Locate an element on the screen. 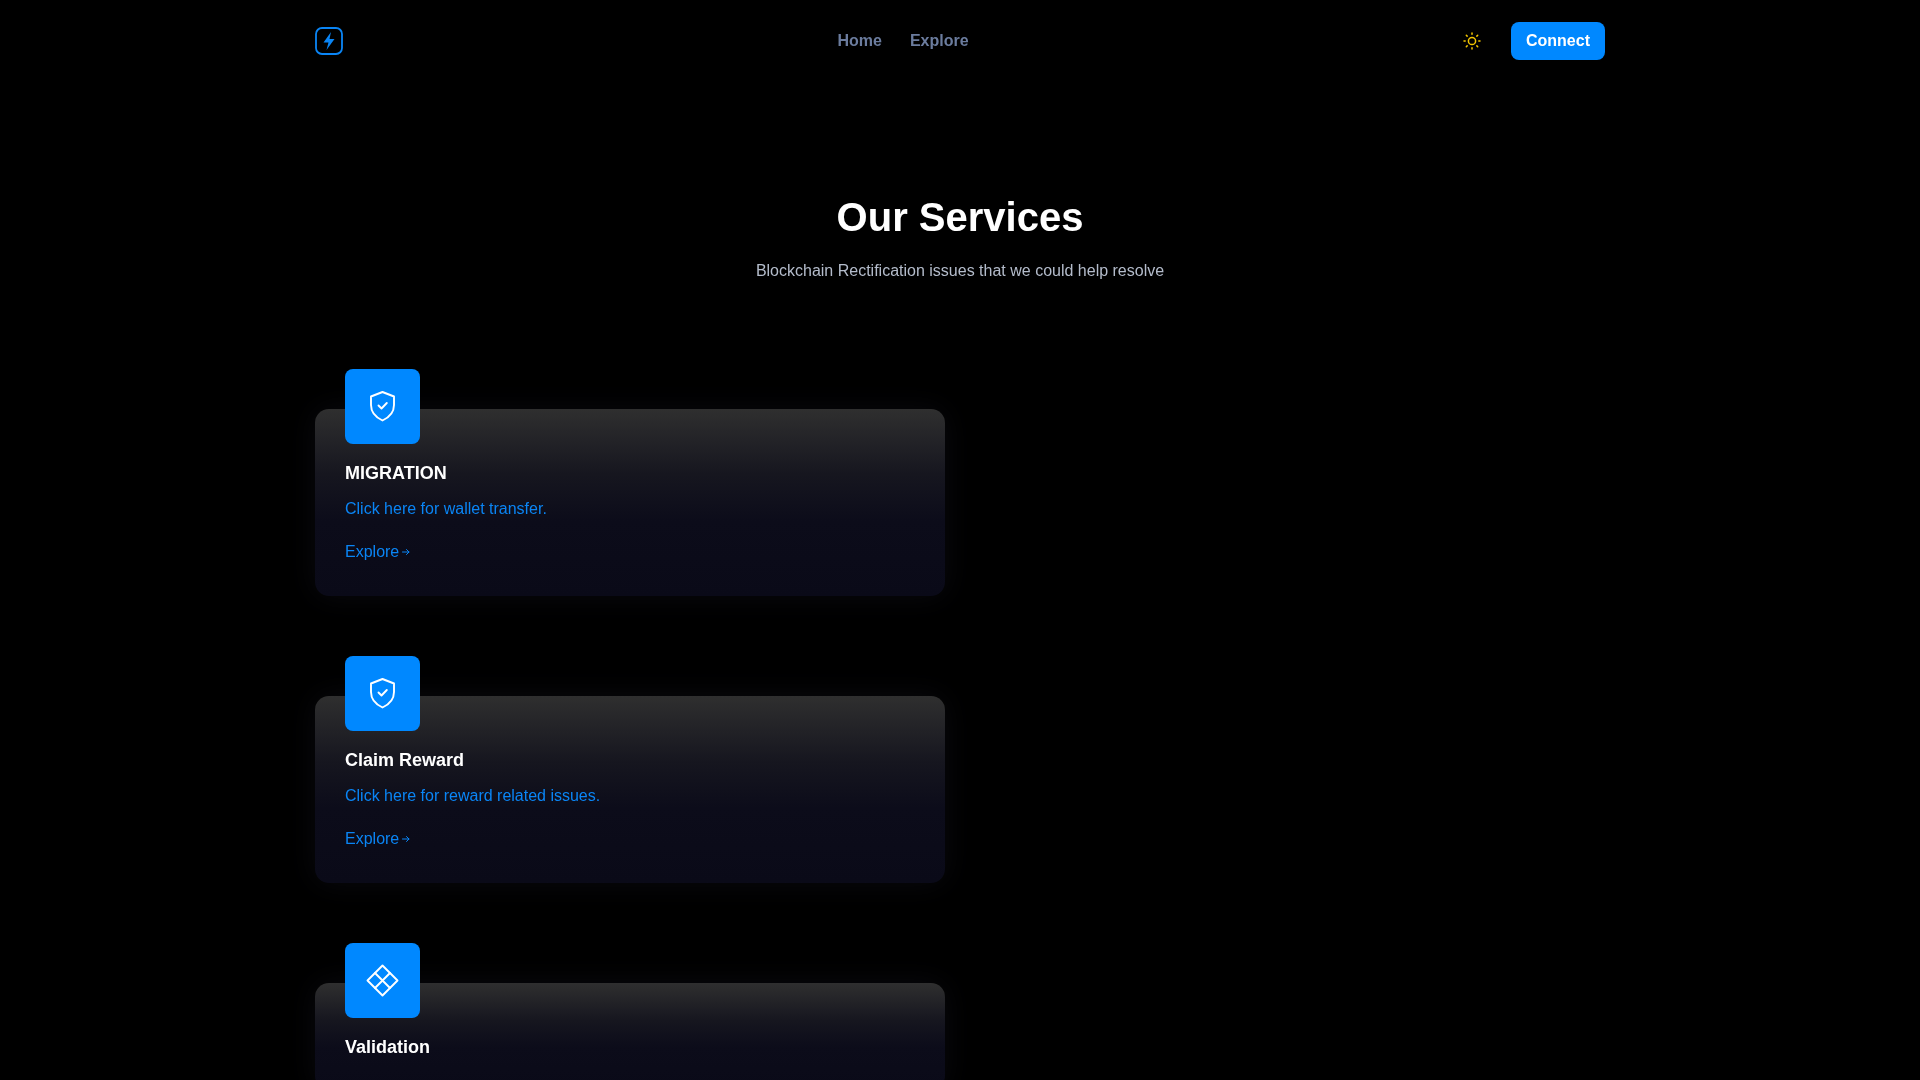  service-title: MIGRATION is located at coordinates (396, 473).